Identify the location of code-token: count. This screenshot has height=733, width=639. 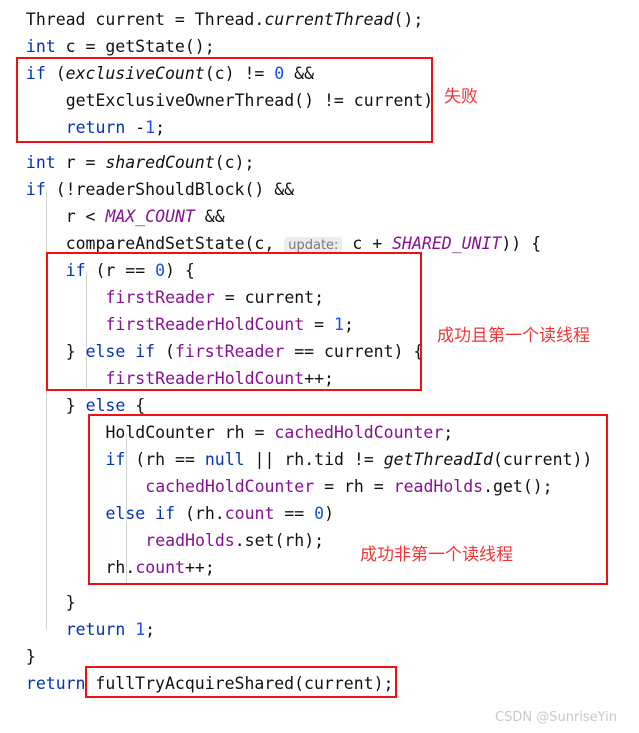
(160, 567).